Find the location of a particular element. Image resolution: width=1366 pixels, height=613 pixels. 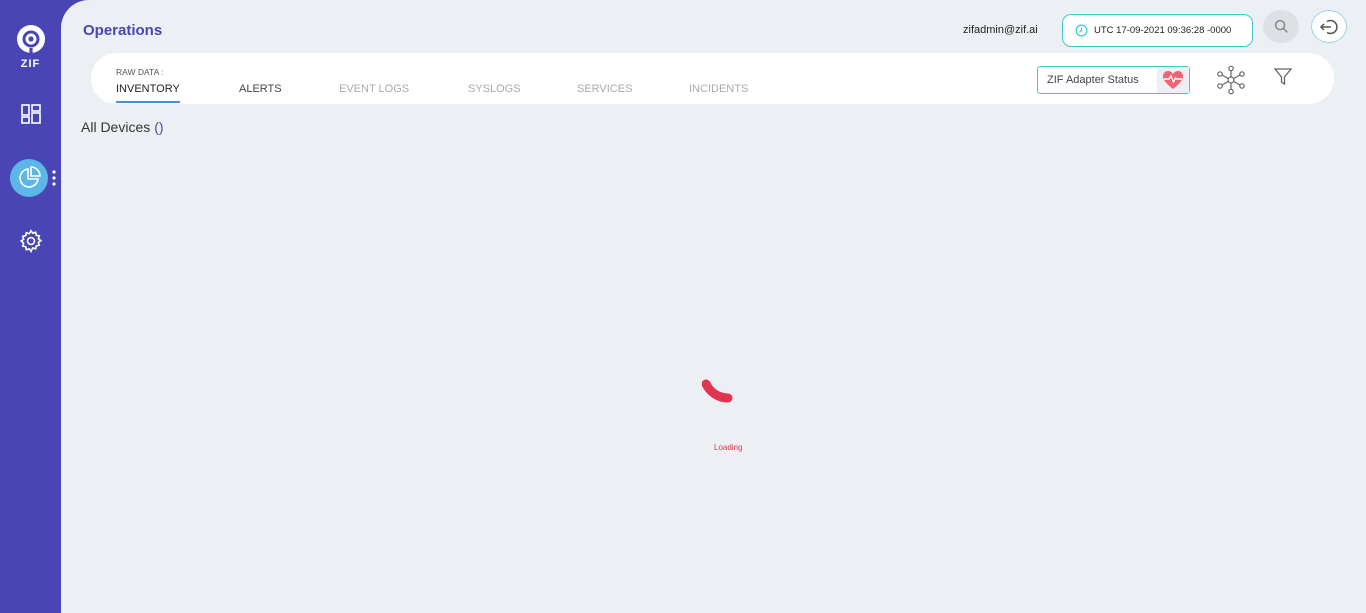

adapter-status-button: ZIF Adapter Status is located at coordinates (1113, 80).